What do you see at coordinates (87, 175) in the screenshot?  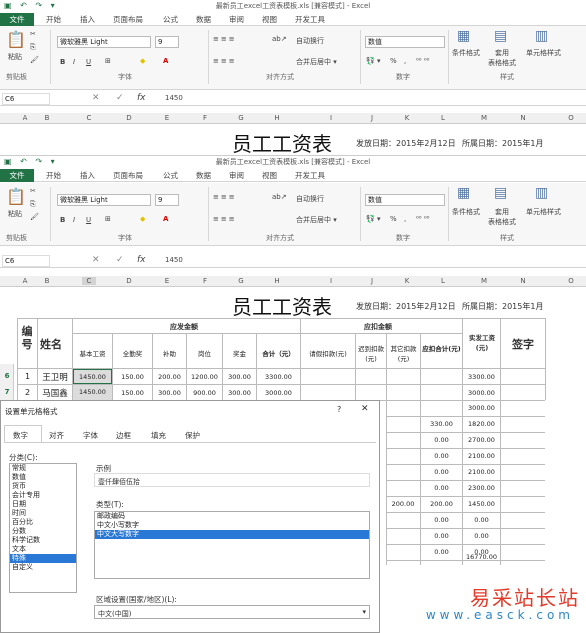 I see `tab-insert: 插入` at bounding box center [87, 175].